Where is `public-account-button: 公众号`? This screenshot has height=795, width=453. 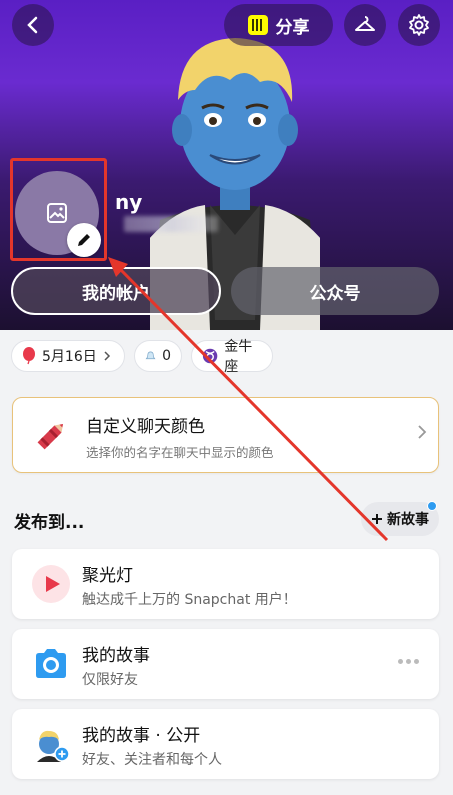 public-account-button: 公众号 is located at coordinates (335, 291).